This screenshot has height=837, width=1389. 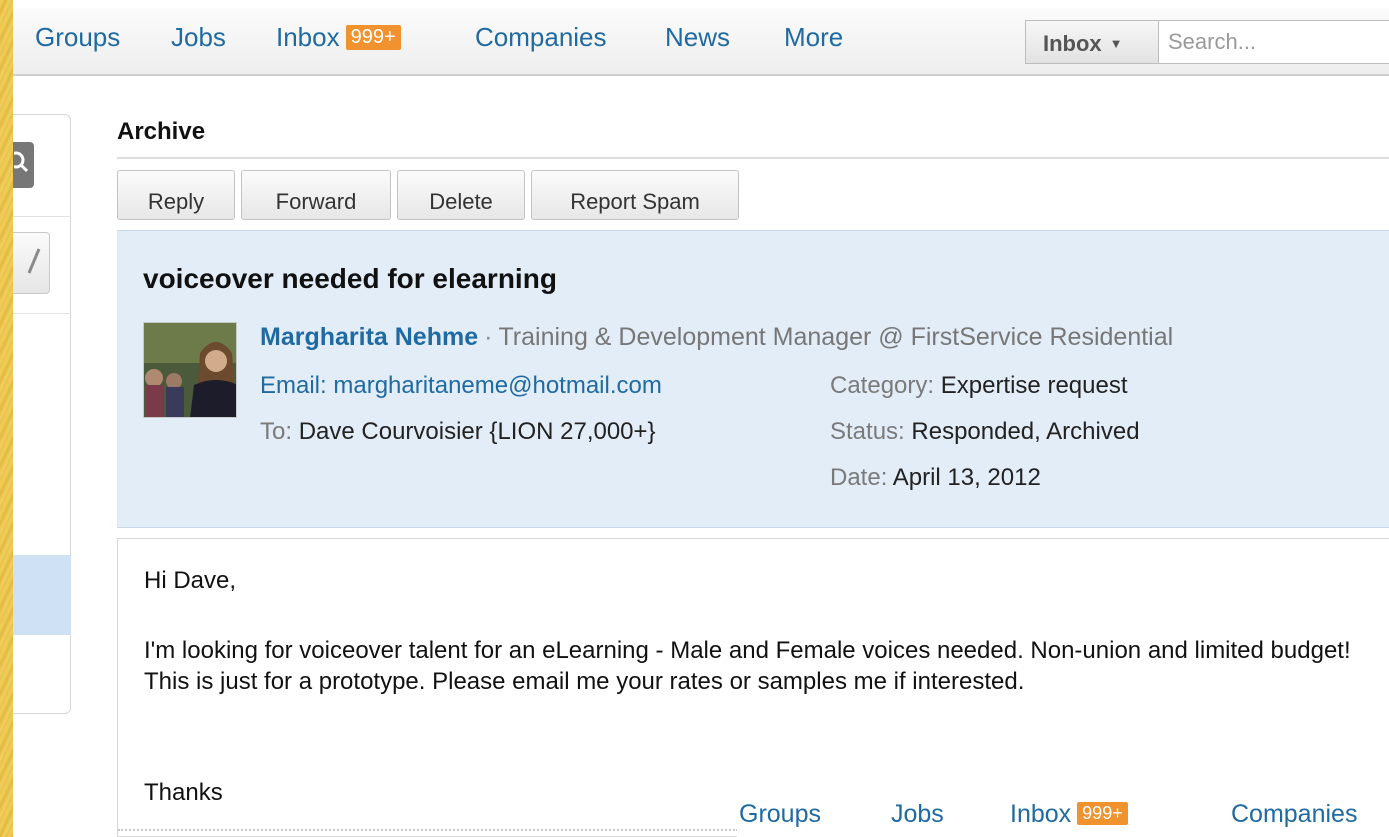 What do you see at coordinates (308, 37) in the screenshot?
I see `nav-inbox-label: Inbox` at bounding box center [308, 37].